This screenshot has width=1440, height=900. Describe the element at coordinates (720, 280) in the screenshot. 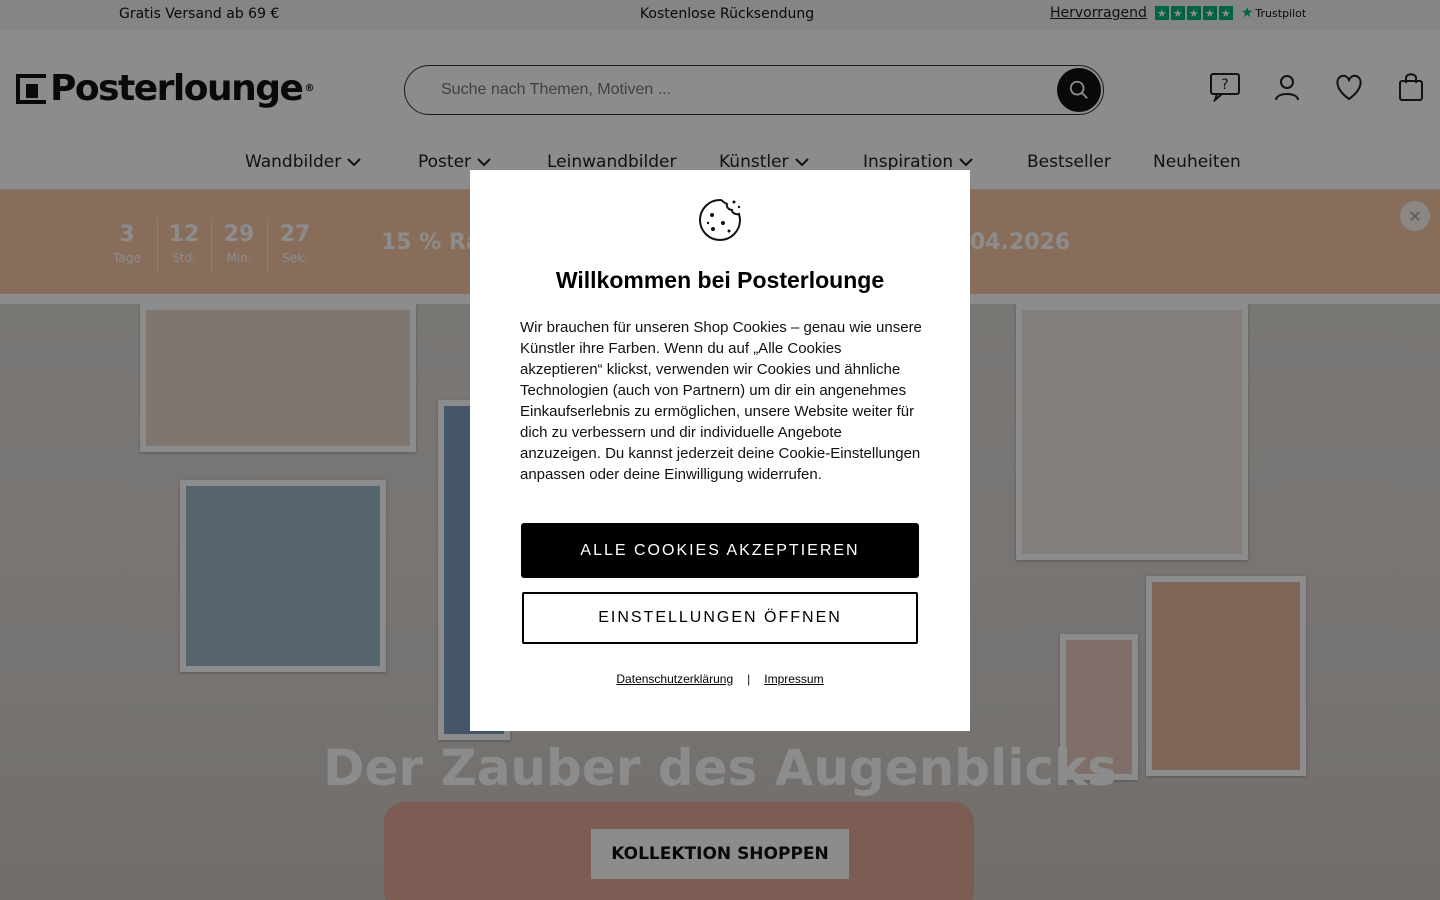

I see `modal-title: Willkommen bei Posterlounge` at that location.